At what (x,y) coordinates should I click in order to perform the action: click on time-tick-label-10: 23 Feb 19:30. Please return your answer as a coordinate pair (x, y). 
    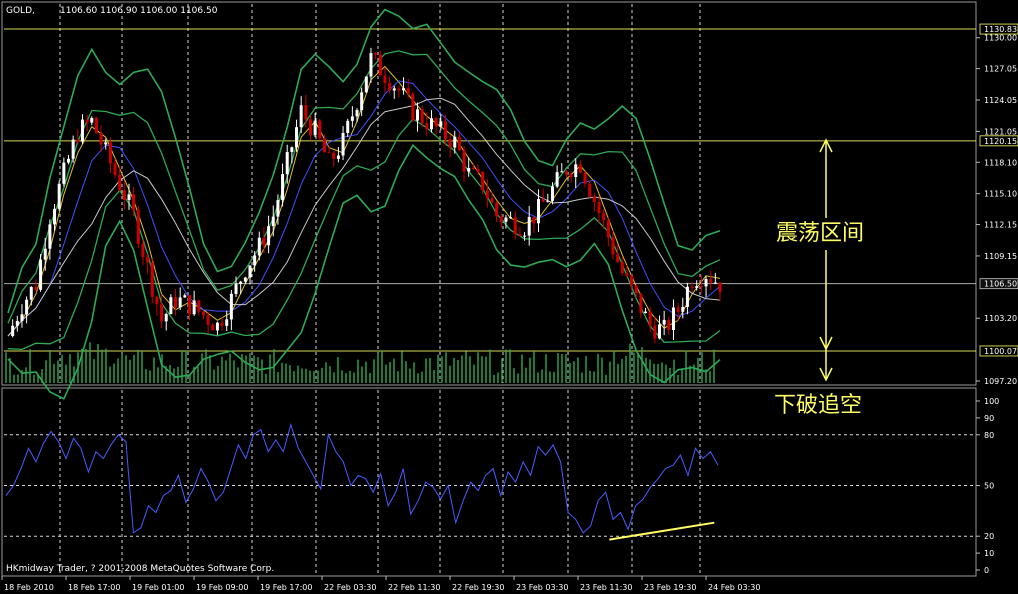
    Looking at the image, I should click on (670, 587).